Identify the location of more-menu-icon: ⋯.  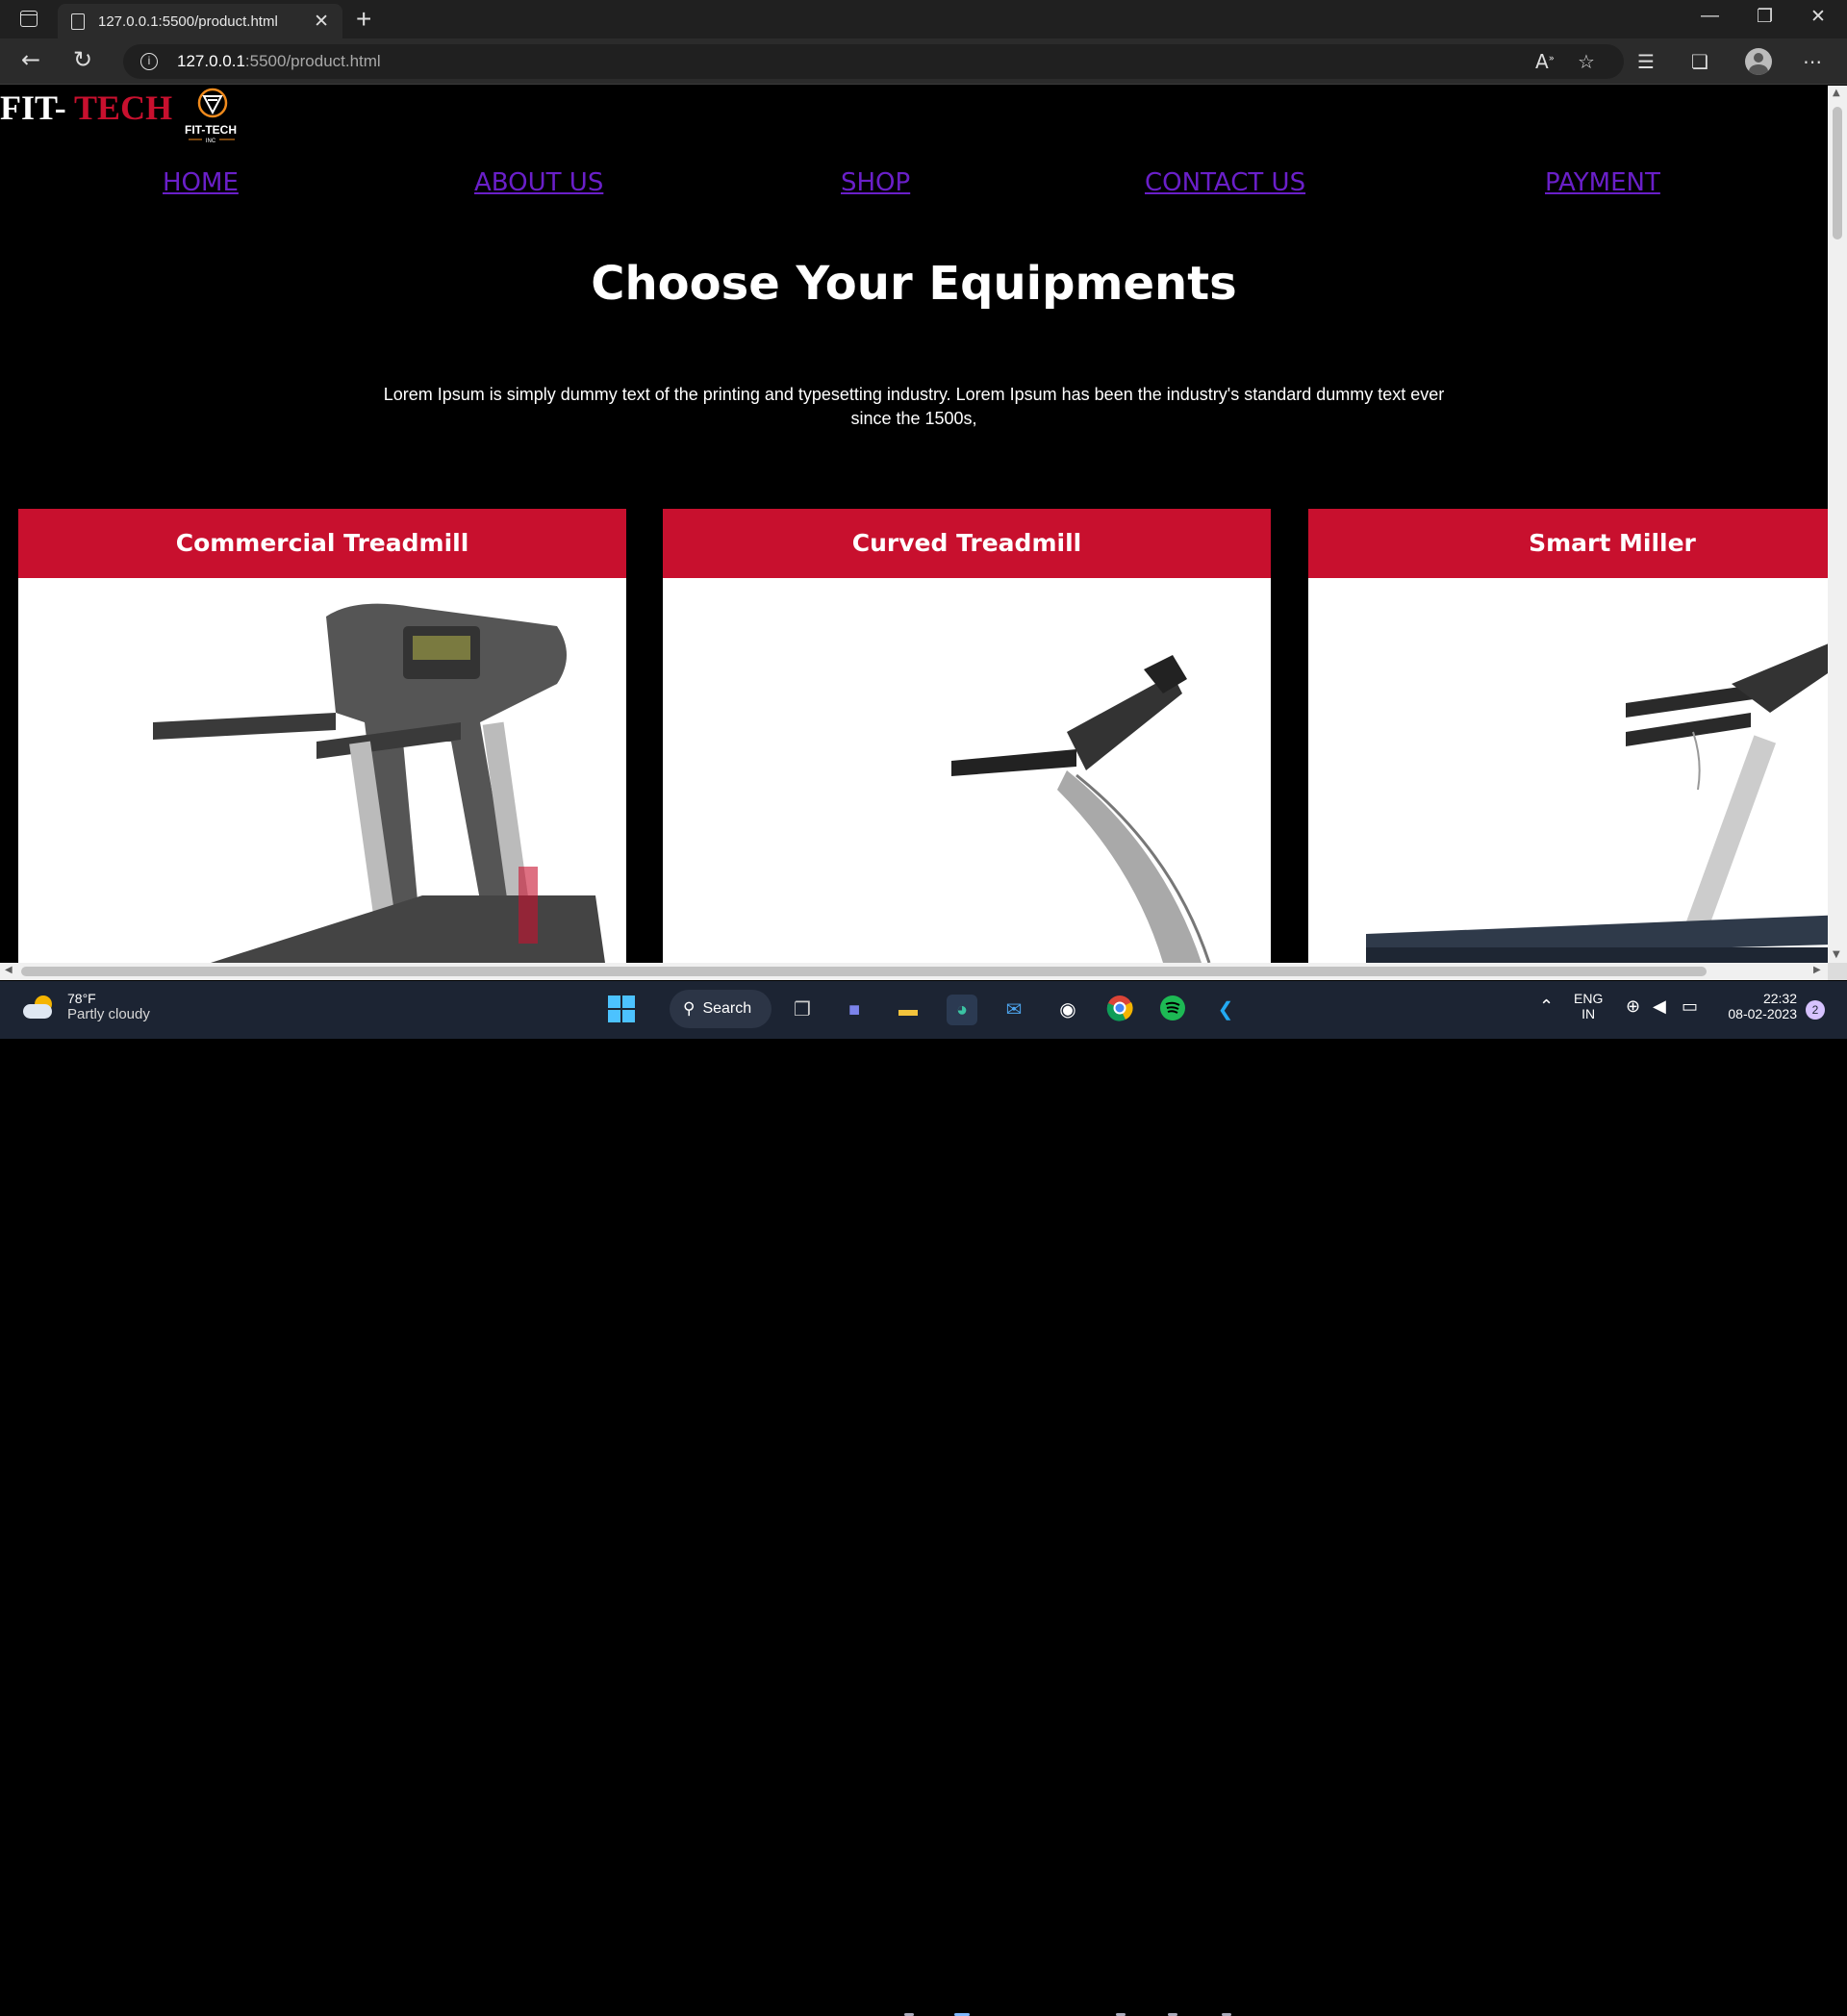
(1813, 62).